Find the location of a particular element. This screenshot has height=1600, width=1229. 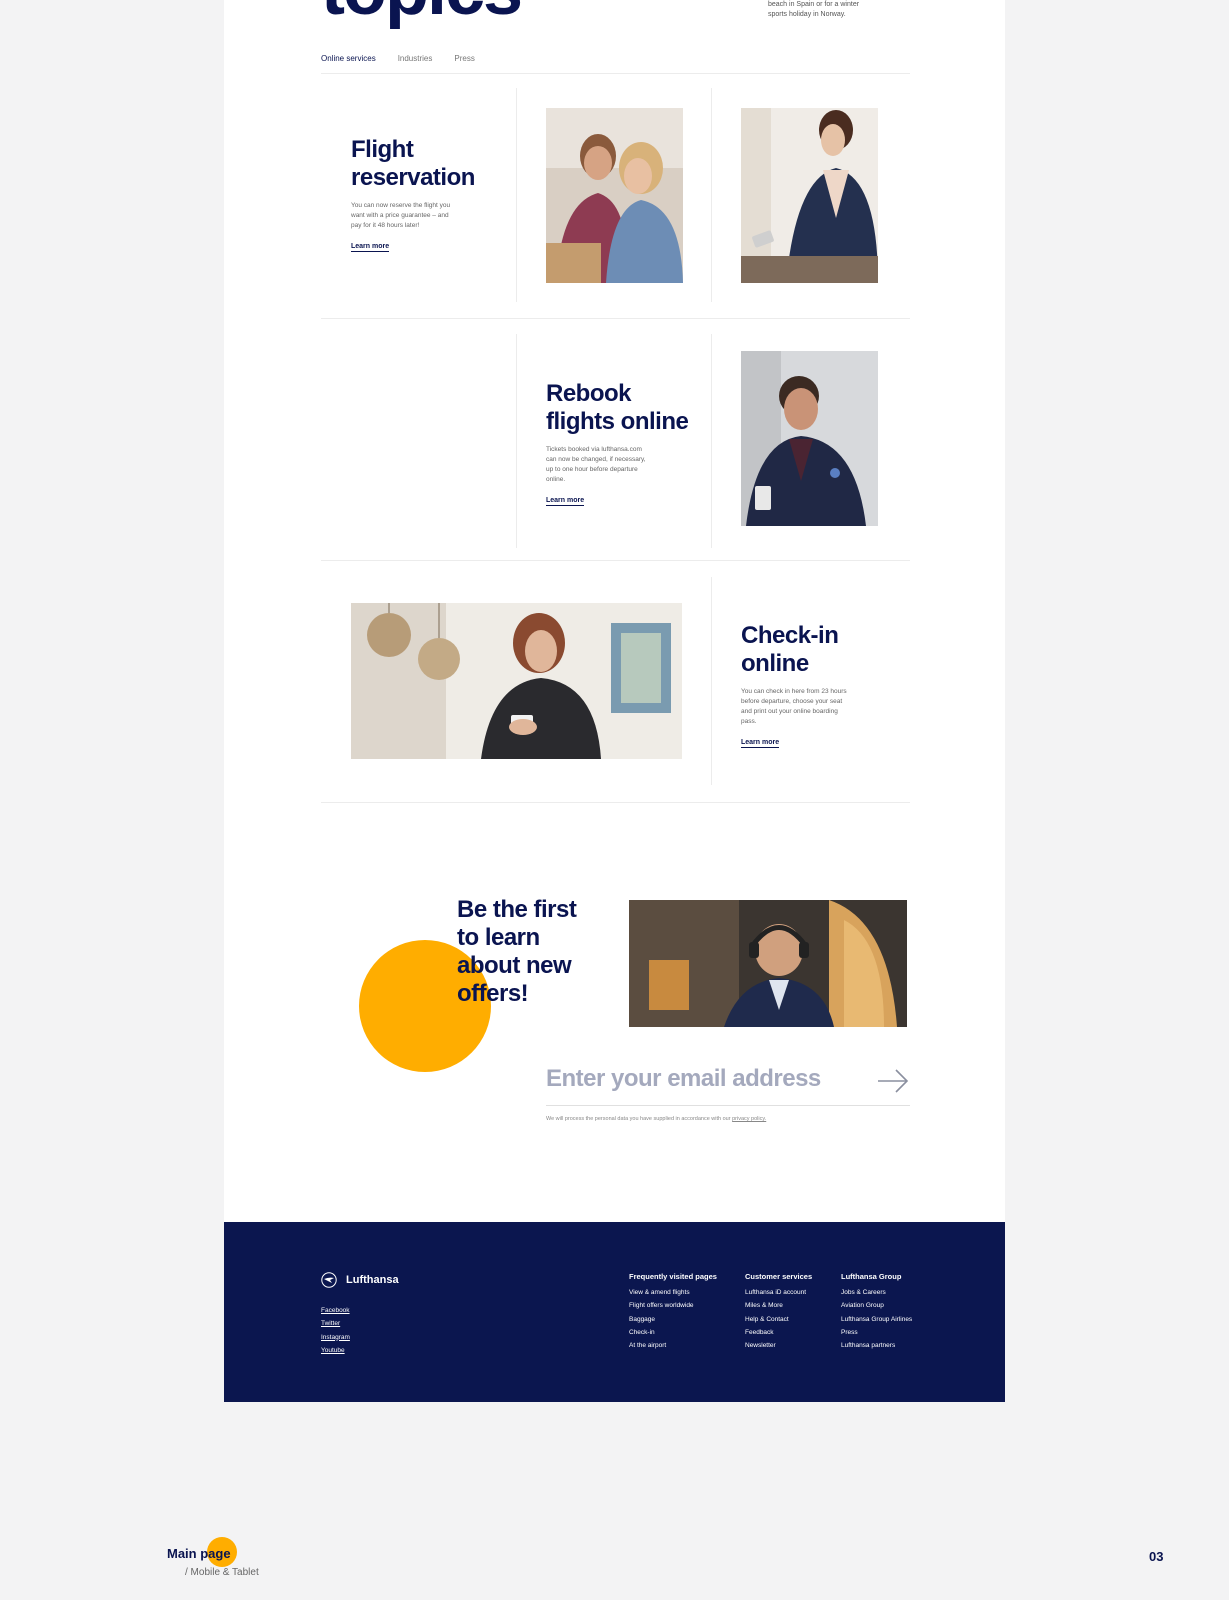

footer-link: At the airport is located at coordinates (673, 1345).